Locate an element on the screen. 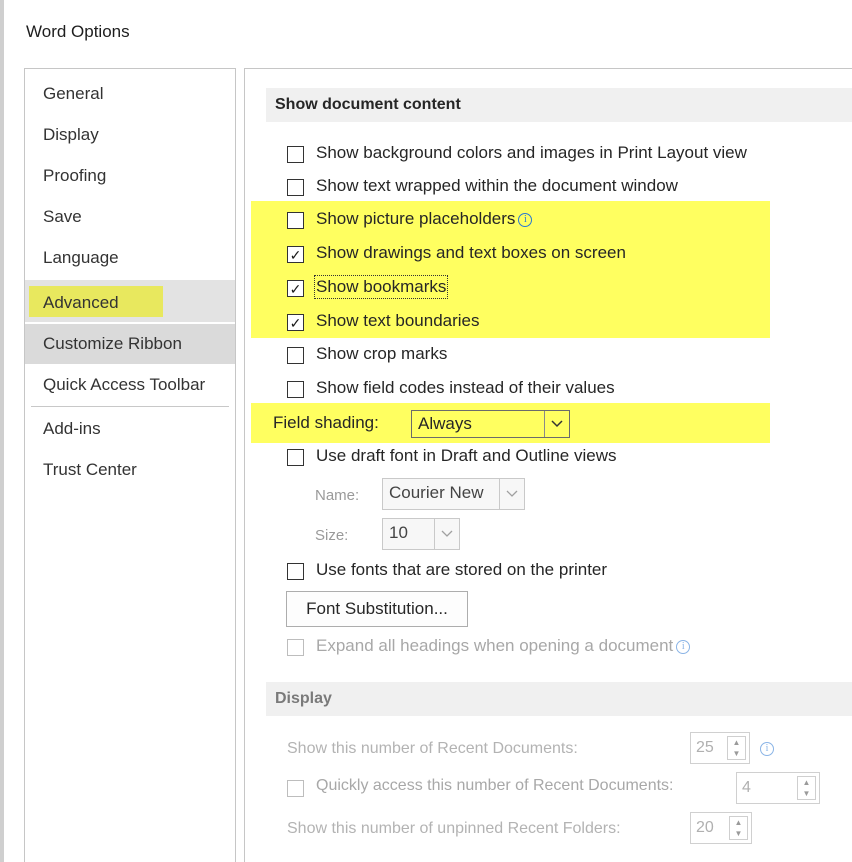 The height and width of the screenshot is (862, 852). section-header-show-document-content: Show document content is located at coordinates (559, 105).